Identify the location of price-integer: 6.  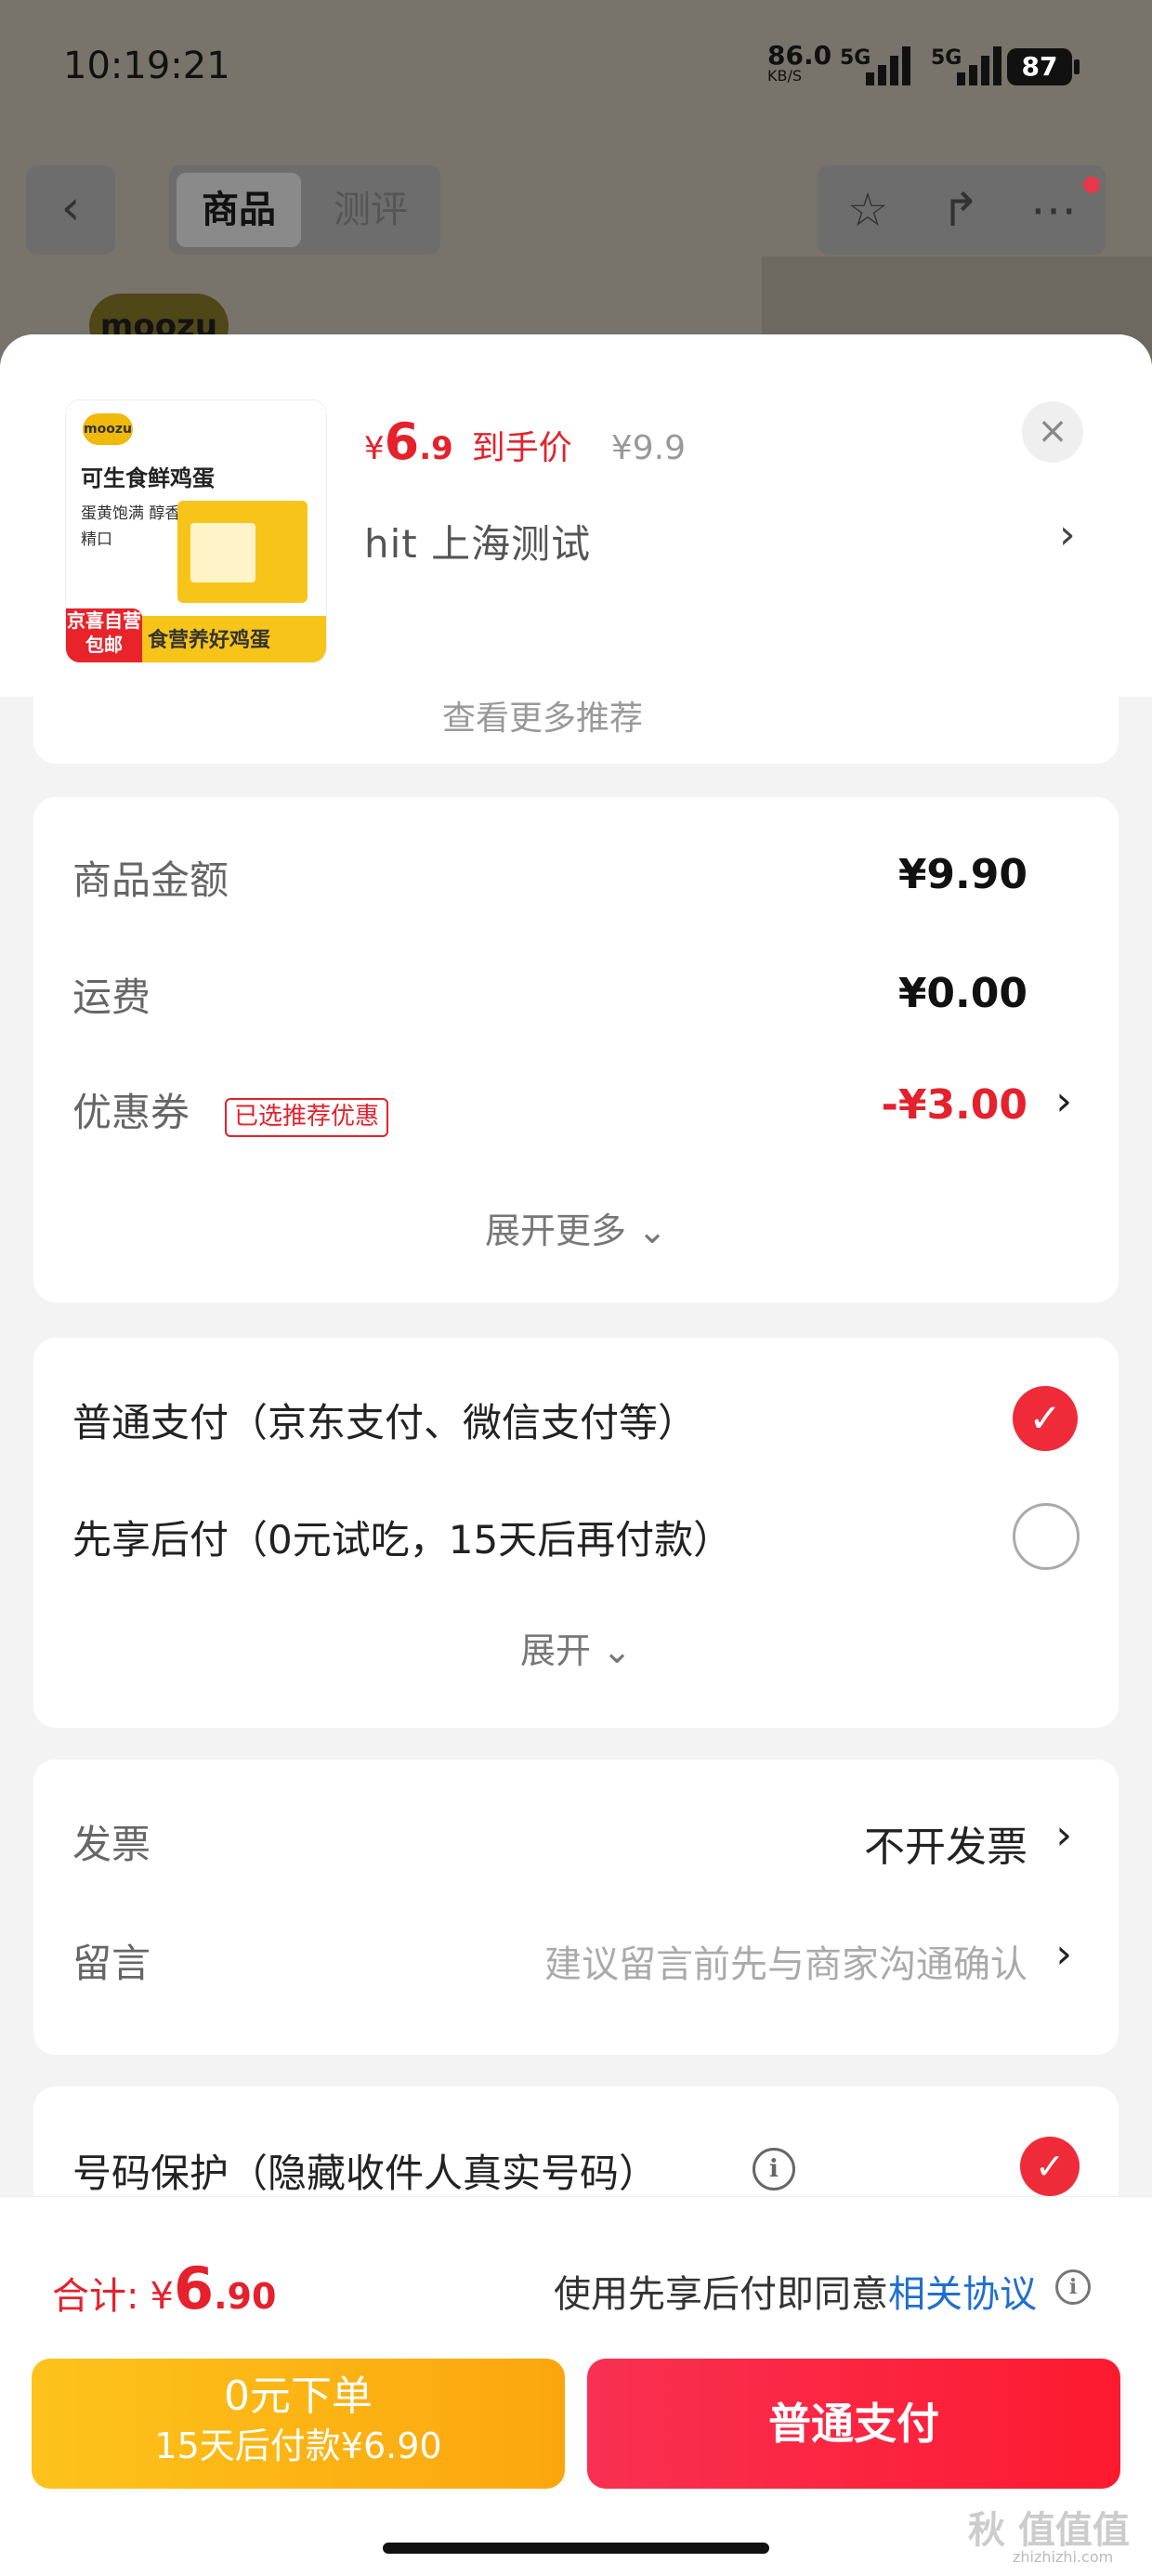
(402, 441).